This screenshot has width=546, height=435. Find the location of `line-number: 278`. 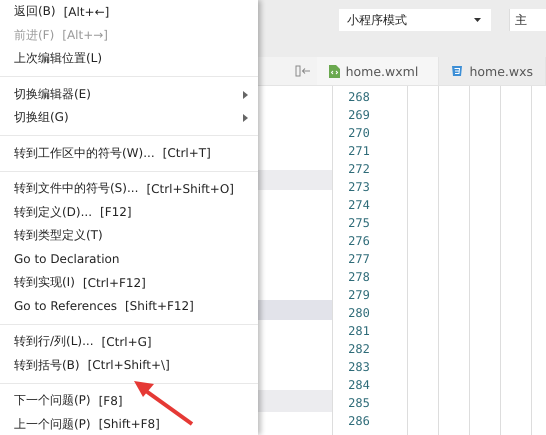

line-number: 278 is located at coordinates (359, 277).